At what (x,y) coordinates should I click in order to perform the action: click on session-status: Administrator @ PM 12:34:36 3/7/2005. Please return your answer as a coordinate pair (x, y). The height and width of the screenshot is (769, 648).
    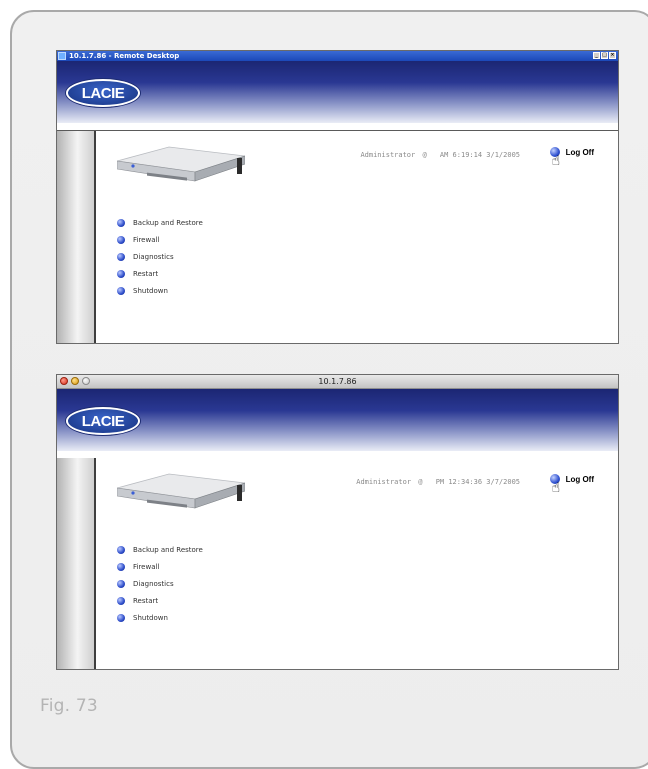
    Looking at the image, I should click on (438, 482).